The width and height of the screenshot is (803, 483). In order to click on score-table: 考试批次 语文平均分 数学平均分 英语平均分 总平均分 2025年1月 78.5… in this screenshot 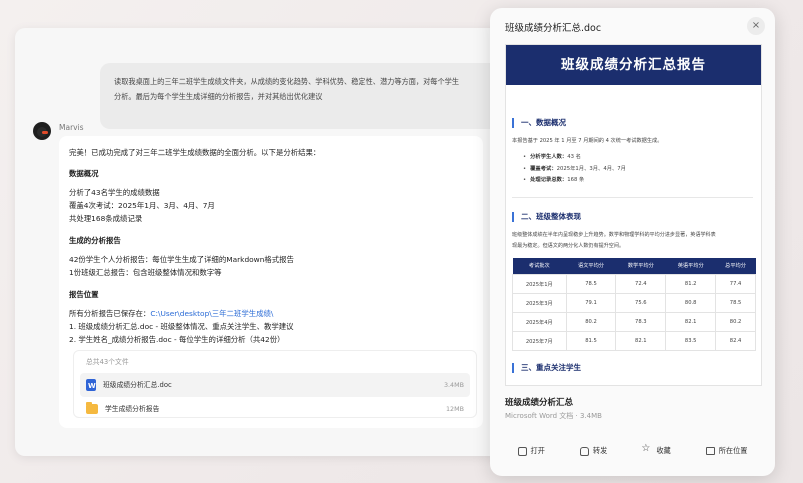, I will do `click(634, 304)`.